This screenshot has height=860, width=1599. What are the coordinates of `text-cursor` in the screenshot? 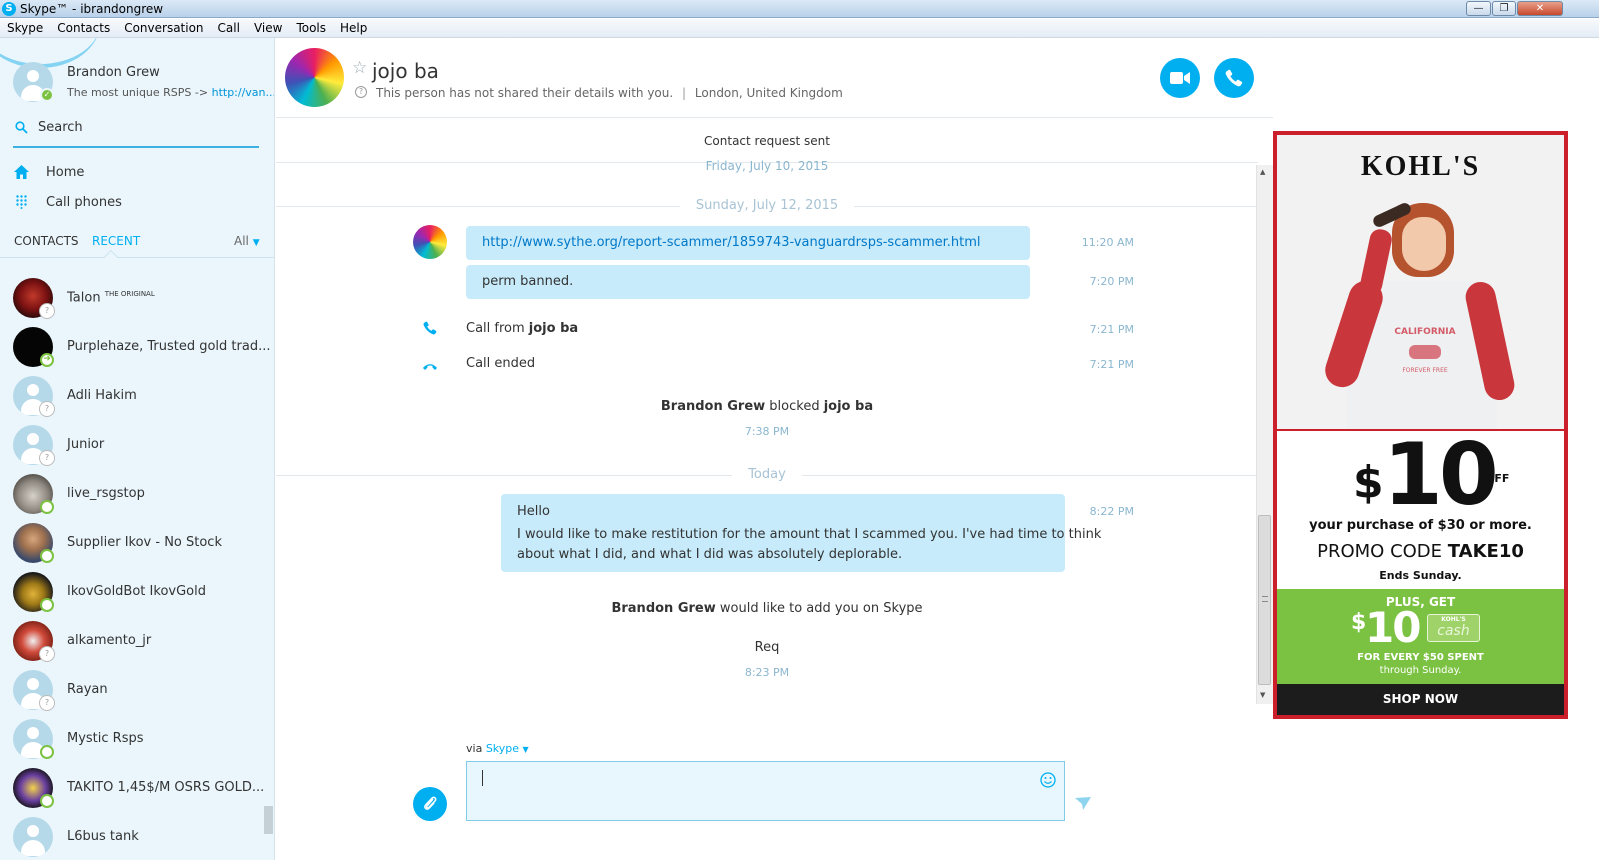 It's located at (482, 778).